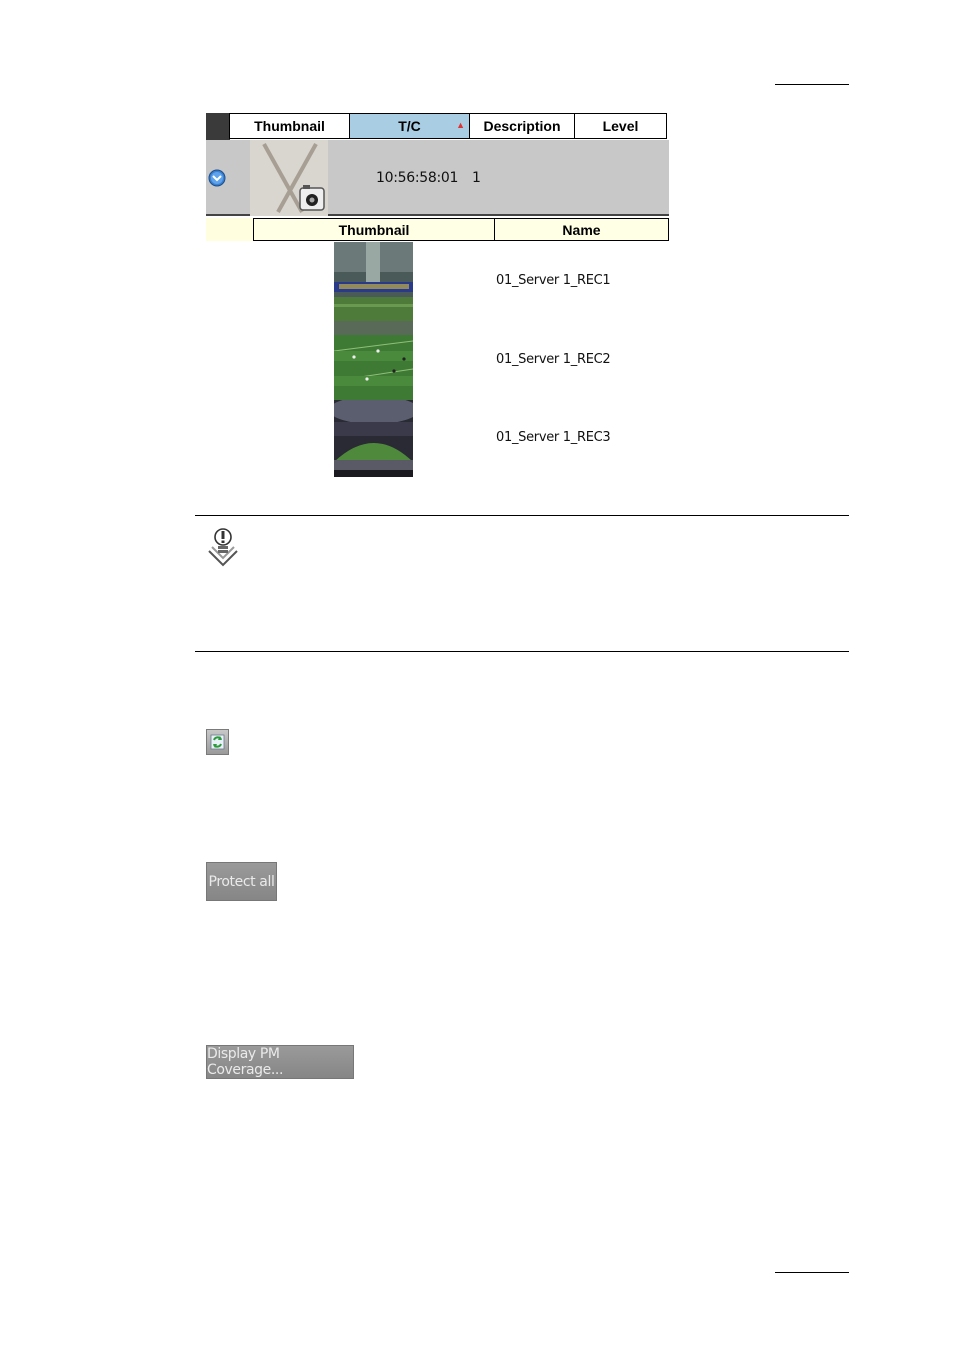 This screenshot has width=954, height=1350. I want to click on sub-column-header-thumbnail: Thumbnail, so click(374, 229).